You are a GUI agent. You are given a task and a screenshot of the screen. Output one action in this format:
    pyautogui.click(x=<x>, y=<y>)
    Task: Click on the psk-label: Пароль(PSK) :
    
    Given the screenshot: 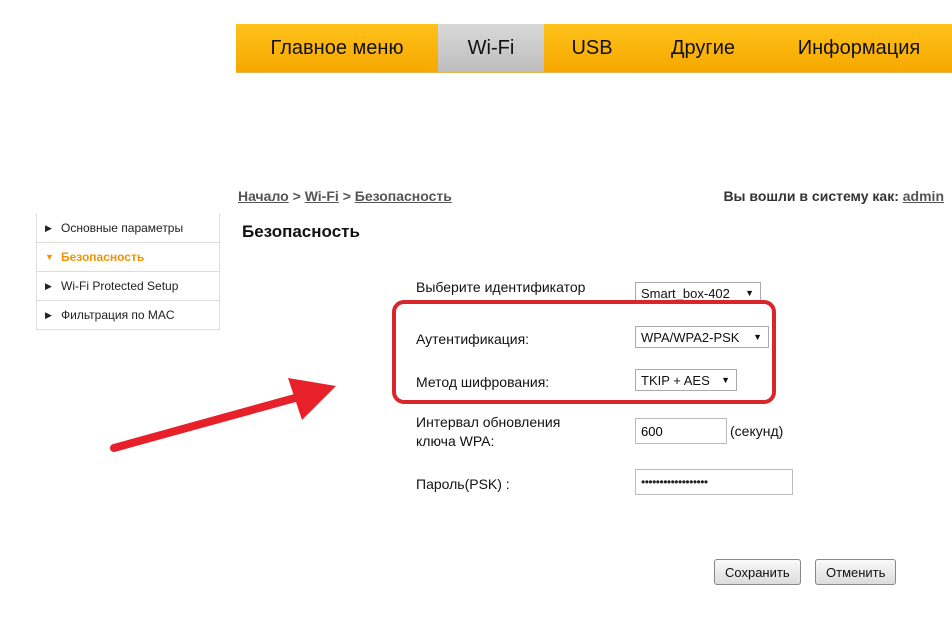 What is the action you would take?
    pyautogui.click(x=463, y=484)
    